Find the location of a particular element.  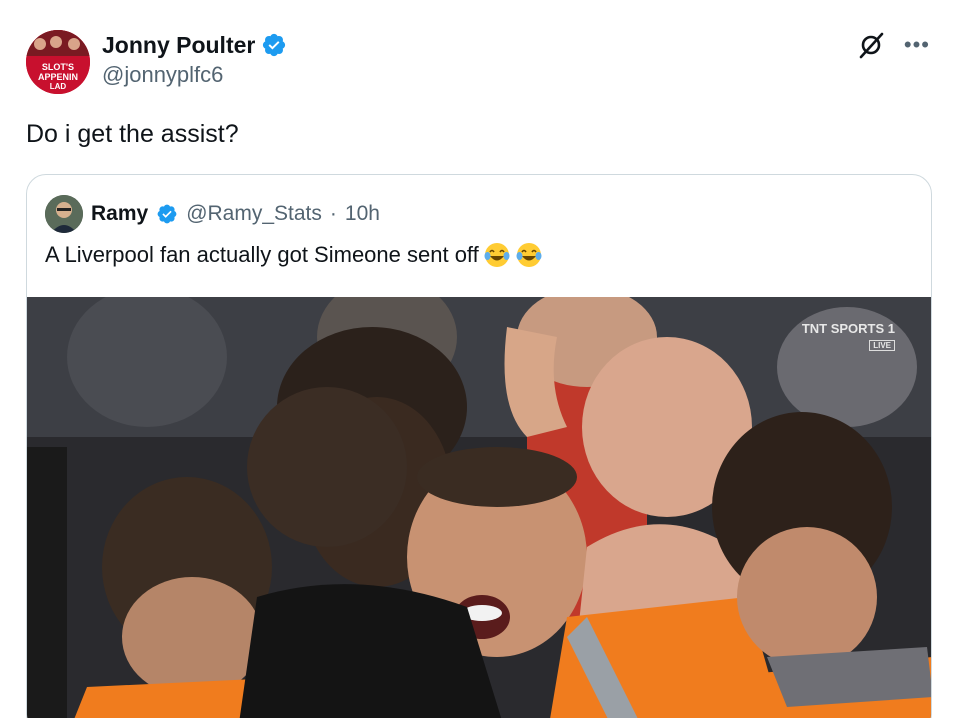

author-handle: @jonnyplfc6 is located at coordinates (194, 75).